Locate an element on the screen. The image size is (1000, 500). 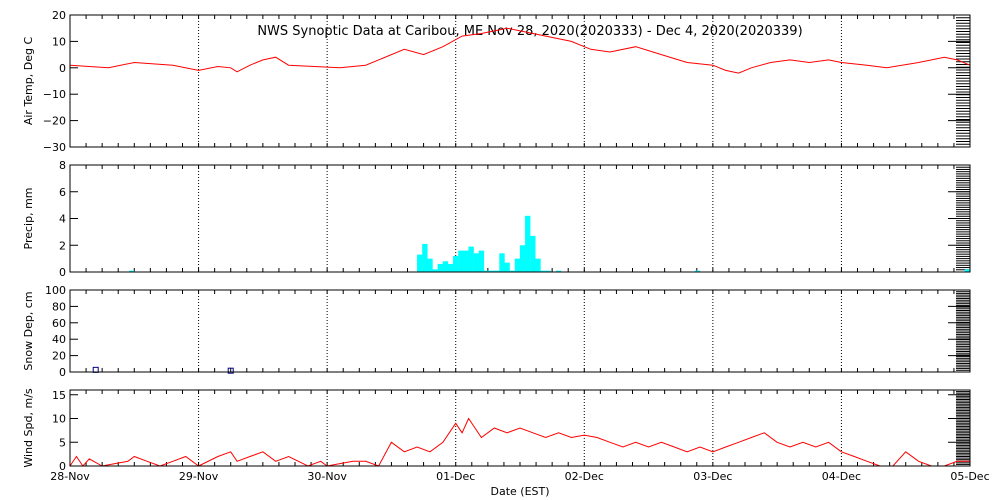
x-tick-label: 28-Nov is located at coordinates (70, 476).